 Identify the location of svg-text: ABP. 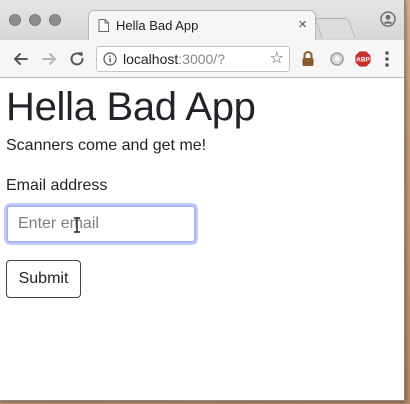
(363, 60).